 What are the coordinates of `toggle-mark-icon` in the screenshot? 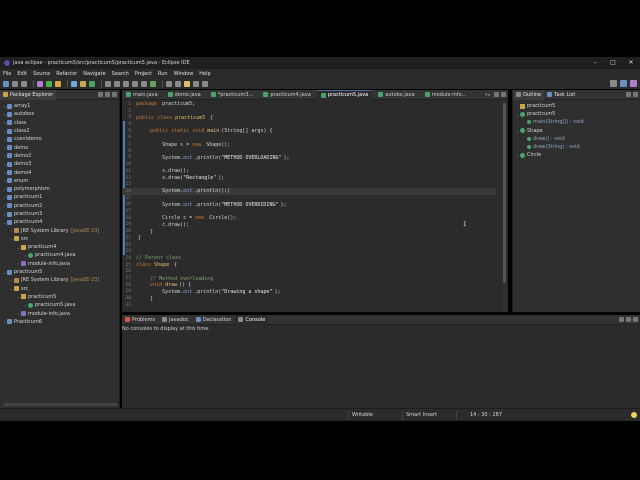 It's located at (126, 83).